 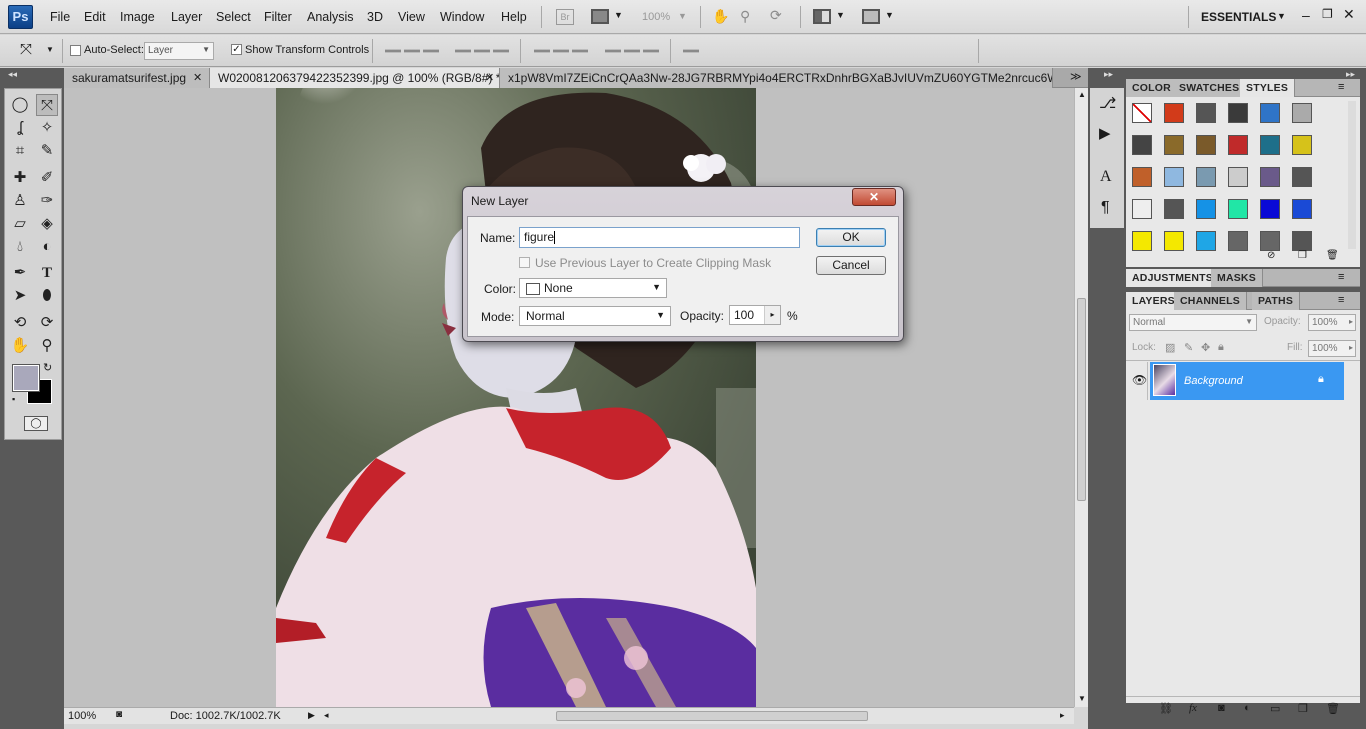 What do you see at coordinates (60, 17) in the screenshot?
I see `menu-file: File` at bounding box center [60, 17].